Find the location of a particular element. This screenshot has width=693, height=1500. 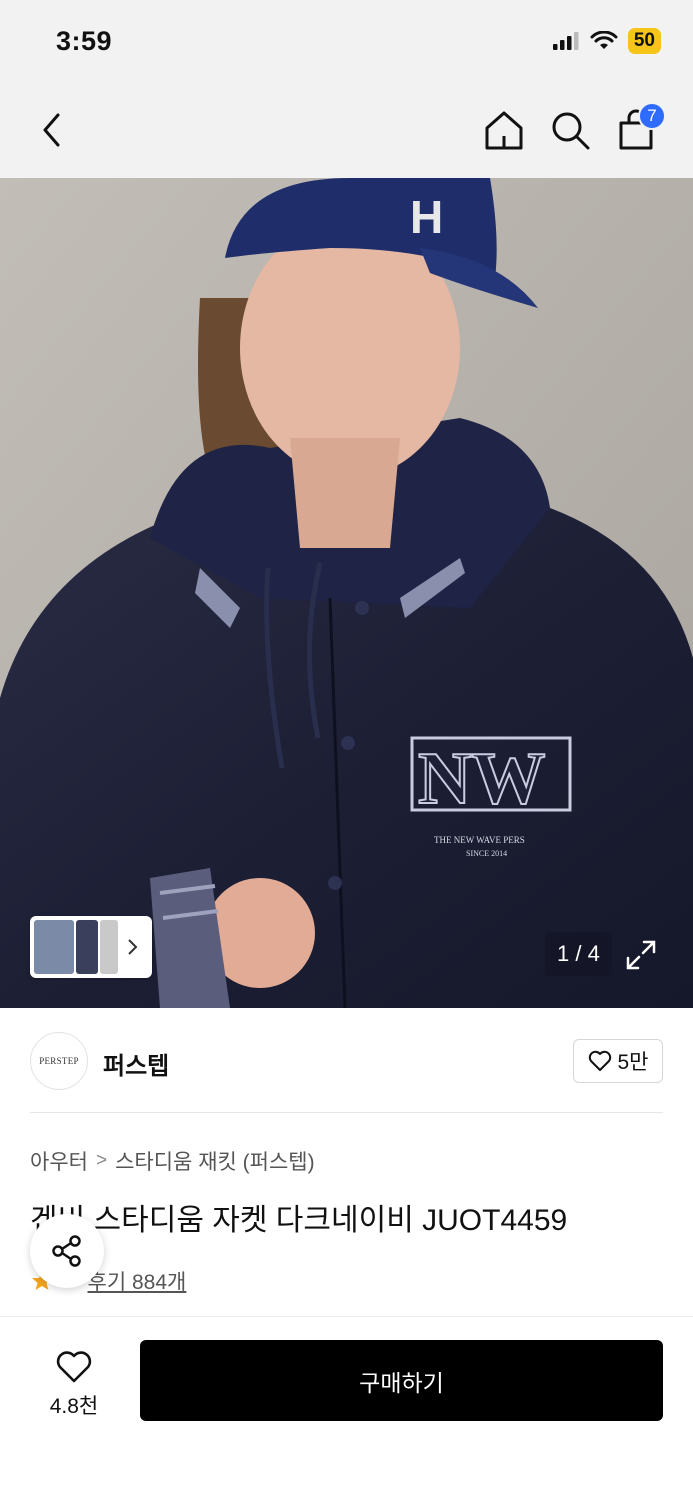

breadcrumb-subcategory: 스타디움 재킷 (퍼스텝) is located at coordinates (215, 1161).